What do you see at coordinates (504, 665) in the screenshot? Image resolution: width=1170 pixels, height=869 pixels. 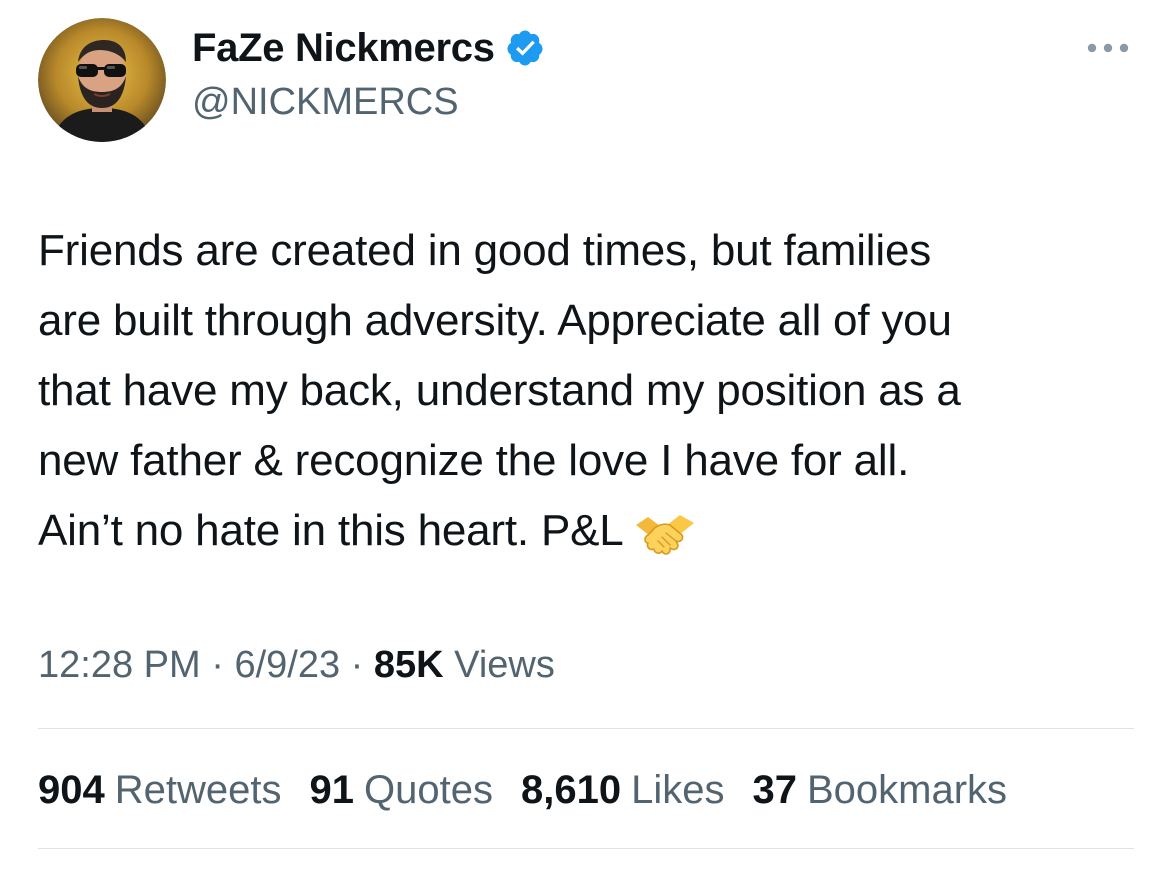 I see `views-label: Views` at bounding box center [504, 665].